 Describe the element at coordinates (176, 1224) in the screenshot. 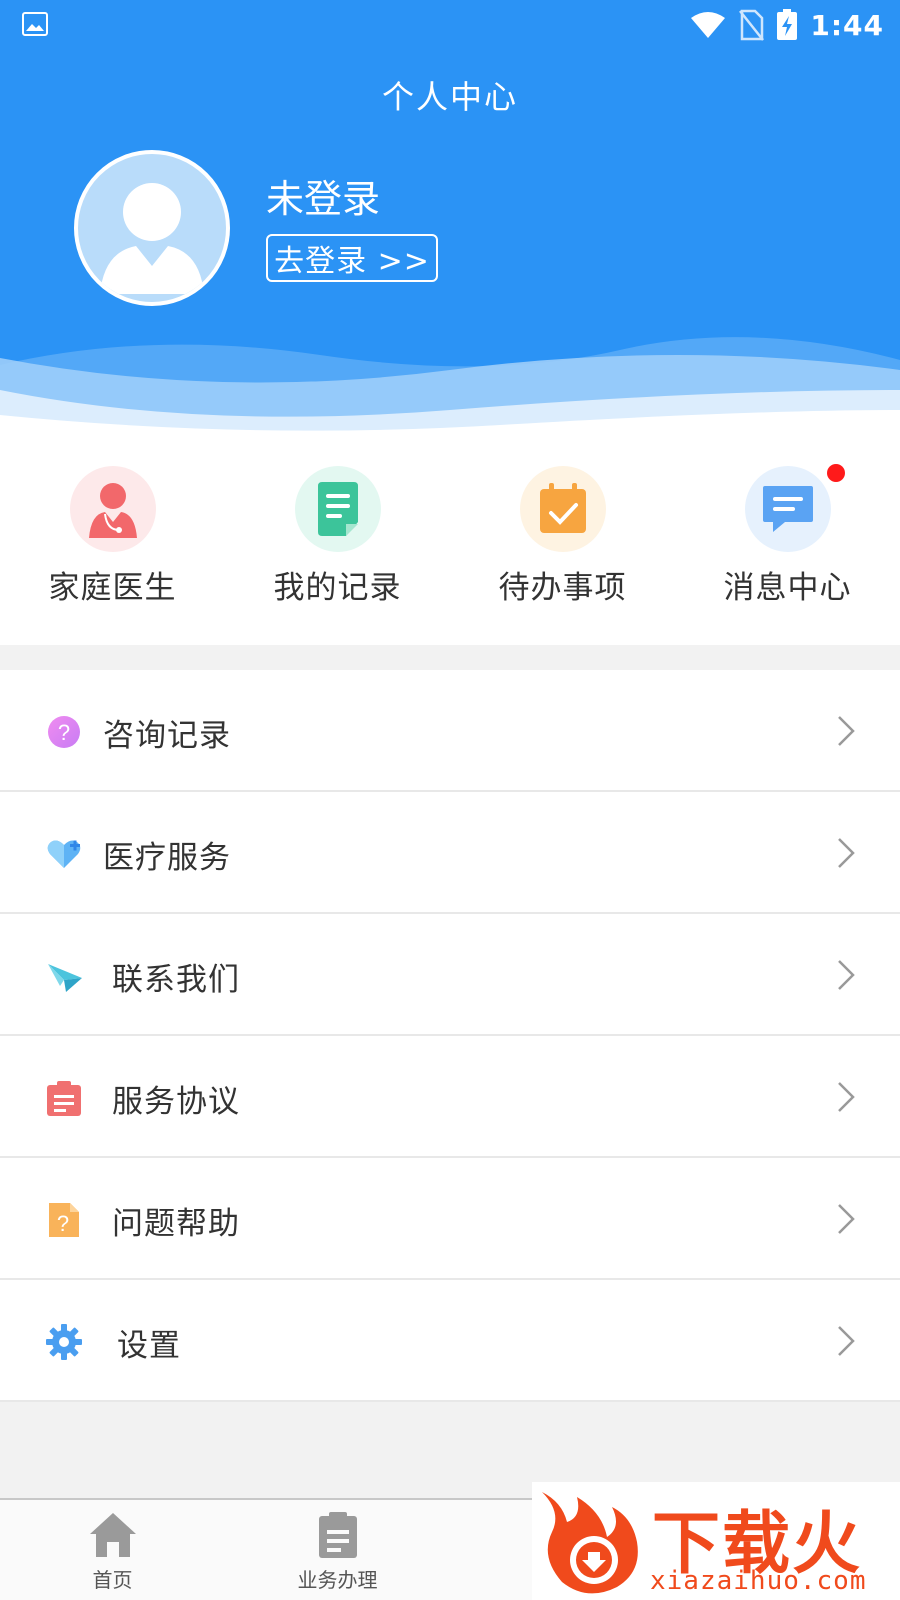

I see `menu-label: 问题帮助` at that location.